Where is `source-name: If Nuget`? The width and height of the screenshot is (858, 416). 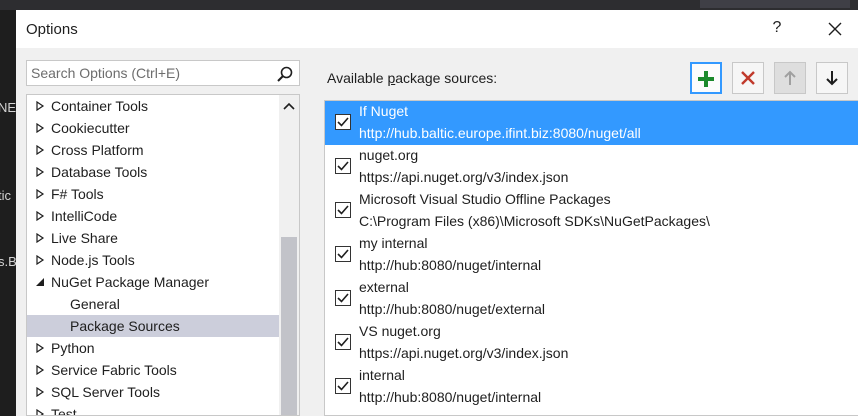 source-name: If Nuget is located at coordinates (384, 111).